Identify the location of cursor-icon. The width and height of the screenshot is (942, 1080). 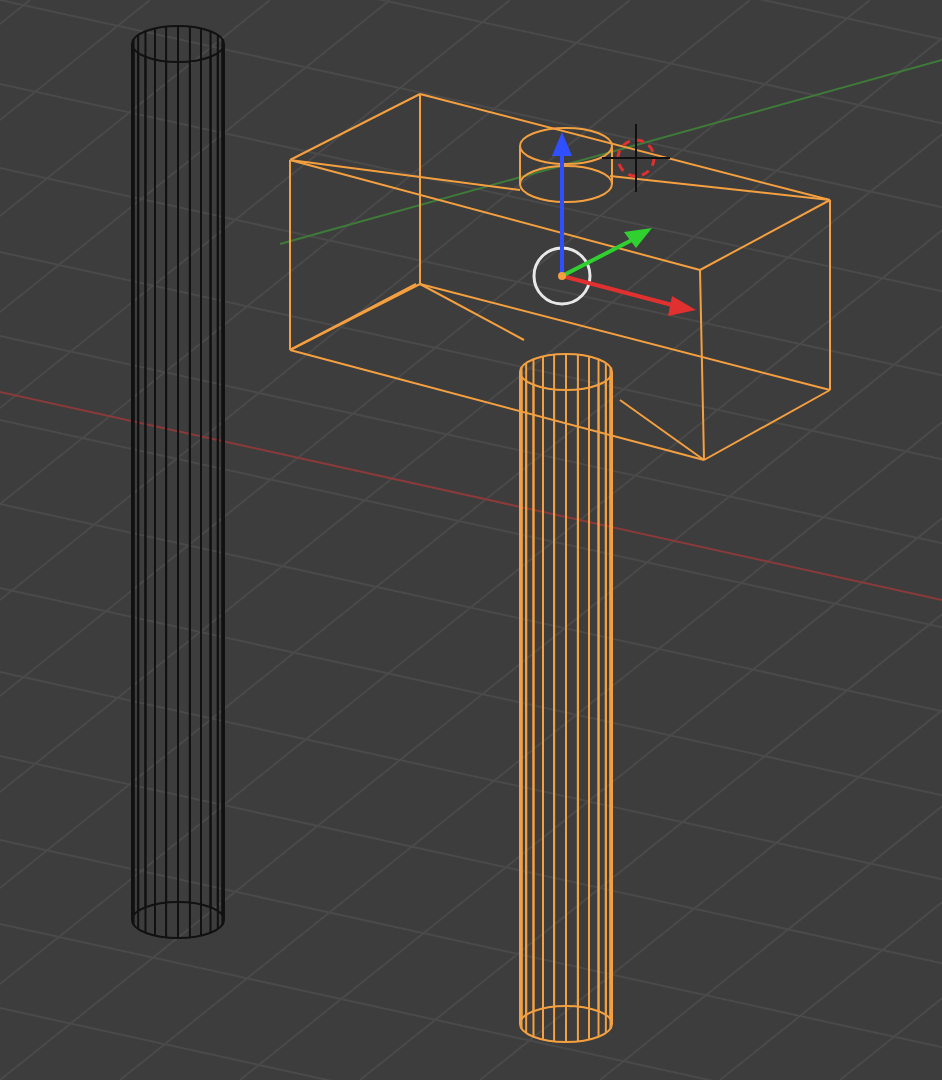
(636, 158).